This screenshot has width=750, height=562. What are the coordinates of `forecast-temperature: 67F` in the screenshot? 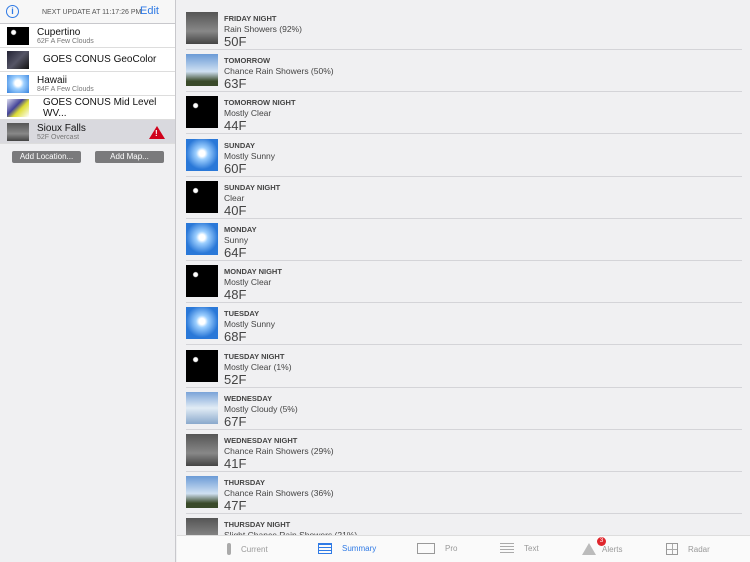 It's located at (235, 421).